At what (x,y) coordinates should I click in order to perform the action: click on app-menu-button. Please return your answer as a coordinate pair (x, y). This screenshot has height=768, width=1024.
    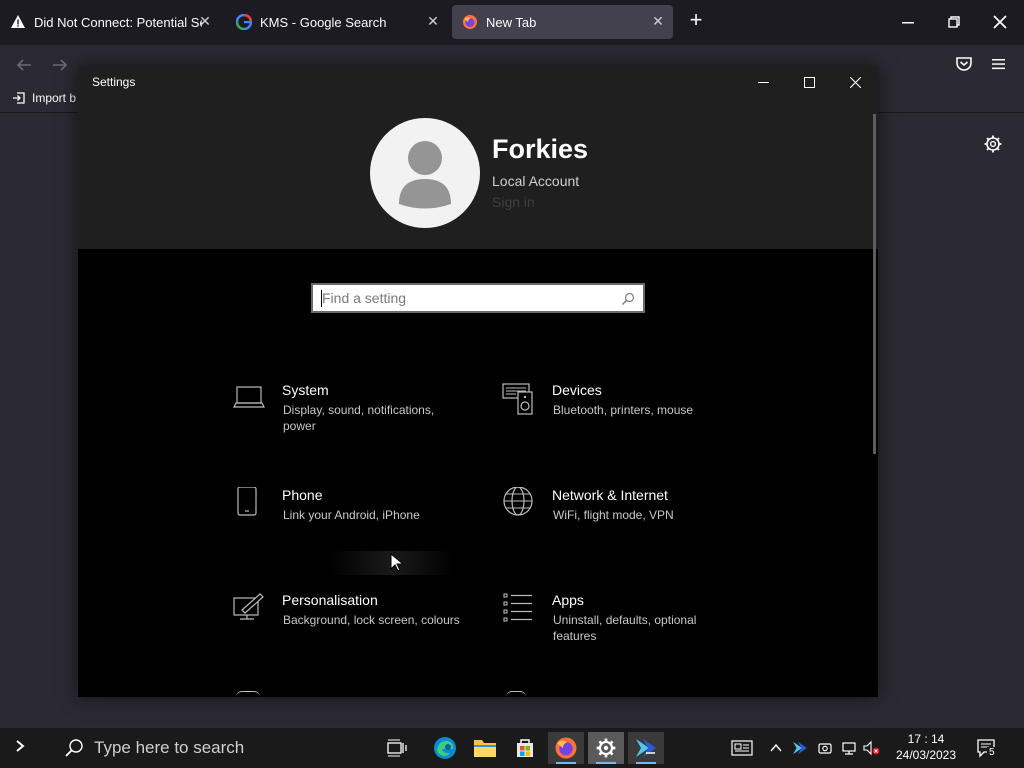
    Looking at the image, I should click on (1000, 65).